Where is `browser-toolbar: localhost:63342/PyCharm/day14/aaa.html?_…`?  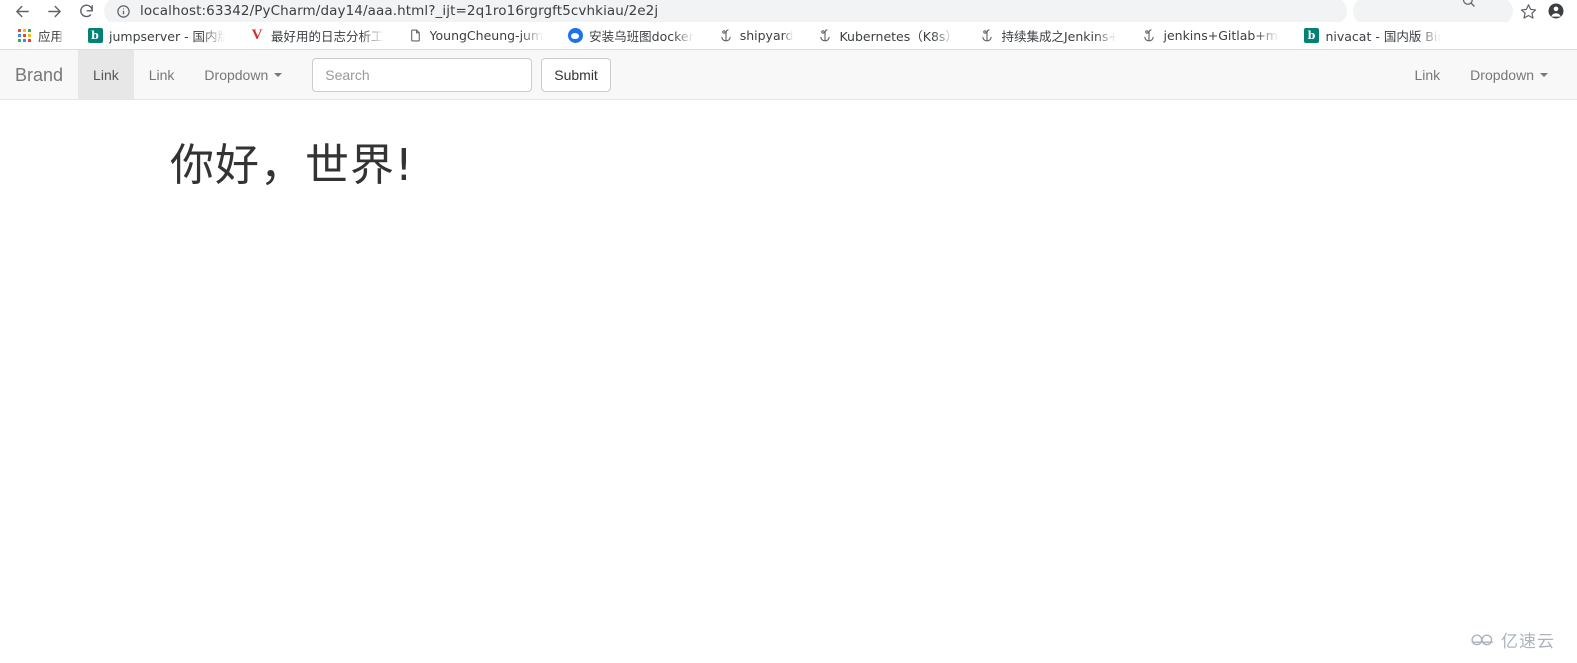
browser-toolbar: localhost:63342/PyCharm/day14/aaa.html?_… is located at coordinates (788, 11).